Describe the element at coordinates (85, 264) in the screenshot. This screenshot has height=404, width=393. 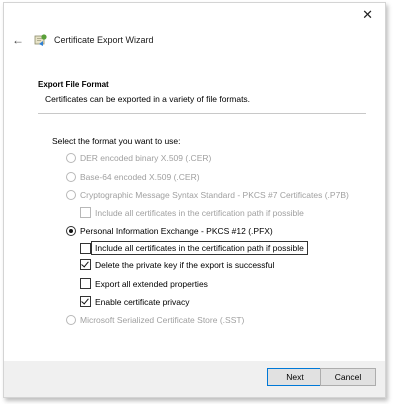
I see `pfx-delete-key-box` at that location.